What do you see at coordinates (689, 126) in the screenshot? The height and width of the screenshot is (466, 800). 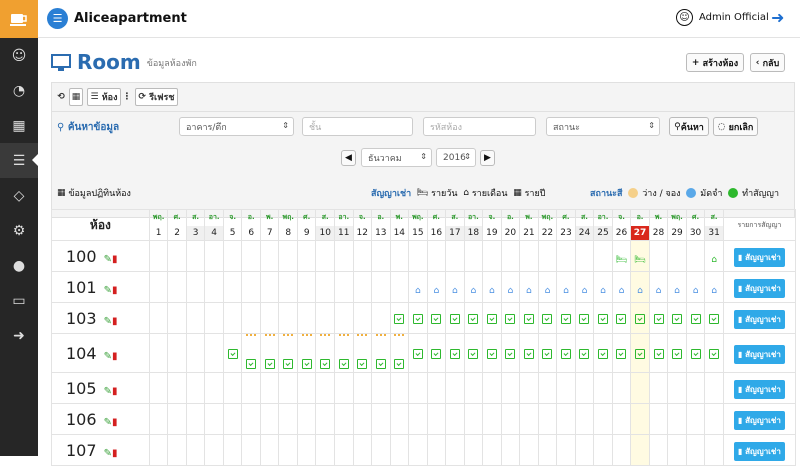 I see `search-button: ⚲ ค้นหา` at bounding box center [689, 126].